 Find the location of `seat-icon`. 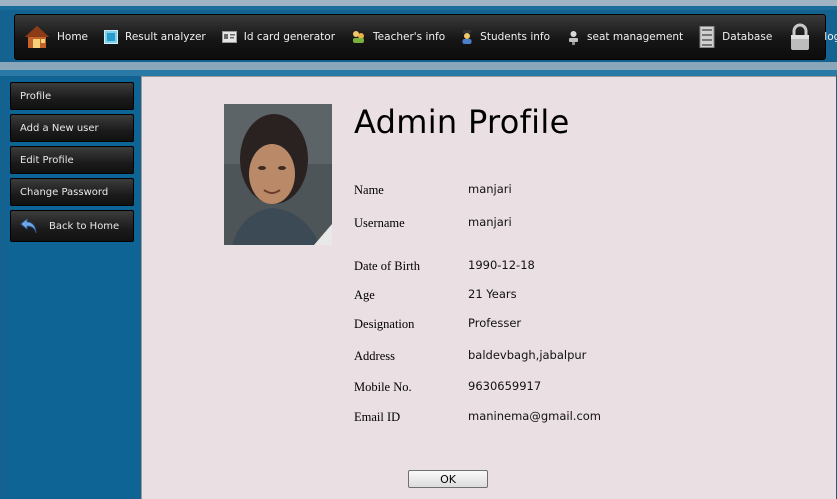

seat-icon is located at coordinates (573, 37).